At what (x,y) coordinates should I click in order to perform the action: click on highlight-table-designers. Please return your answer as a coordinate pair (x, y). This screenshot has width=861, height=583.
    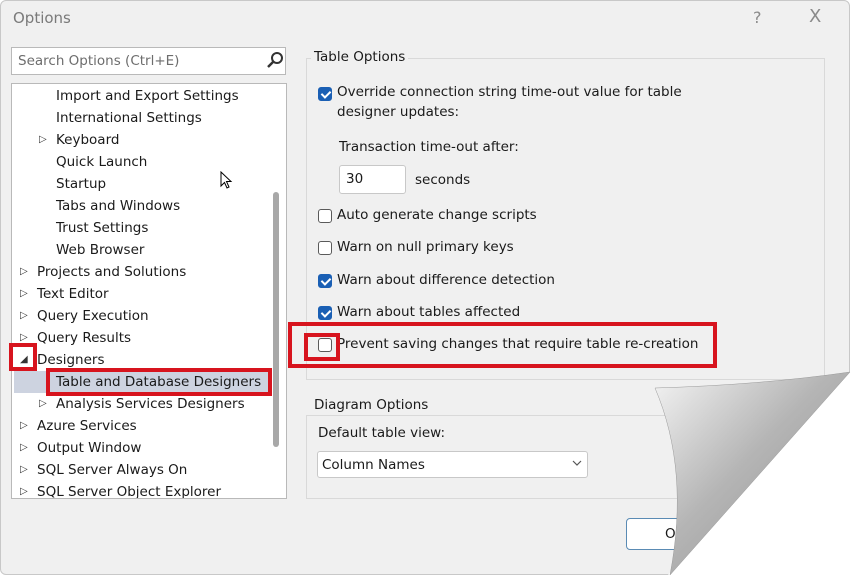
    Looking at the image, I should click on (159, 382).